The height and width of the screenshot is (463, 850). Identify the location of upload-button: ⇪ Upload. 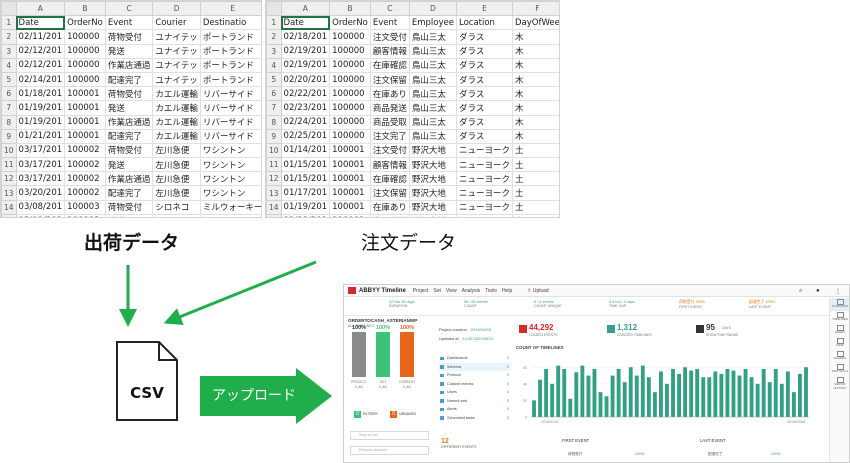
(537, 291).